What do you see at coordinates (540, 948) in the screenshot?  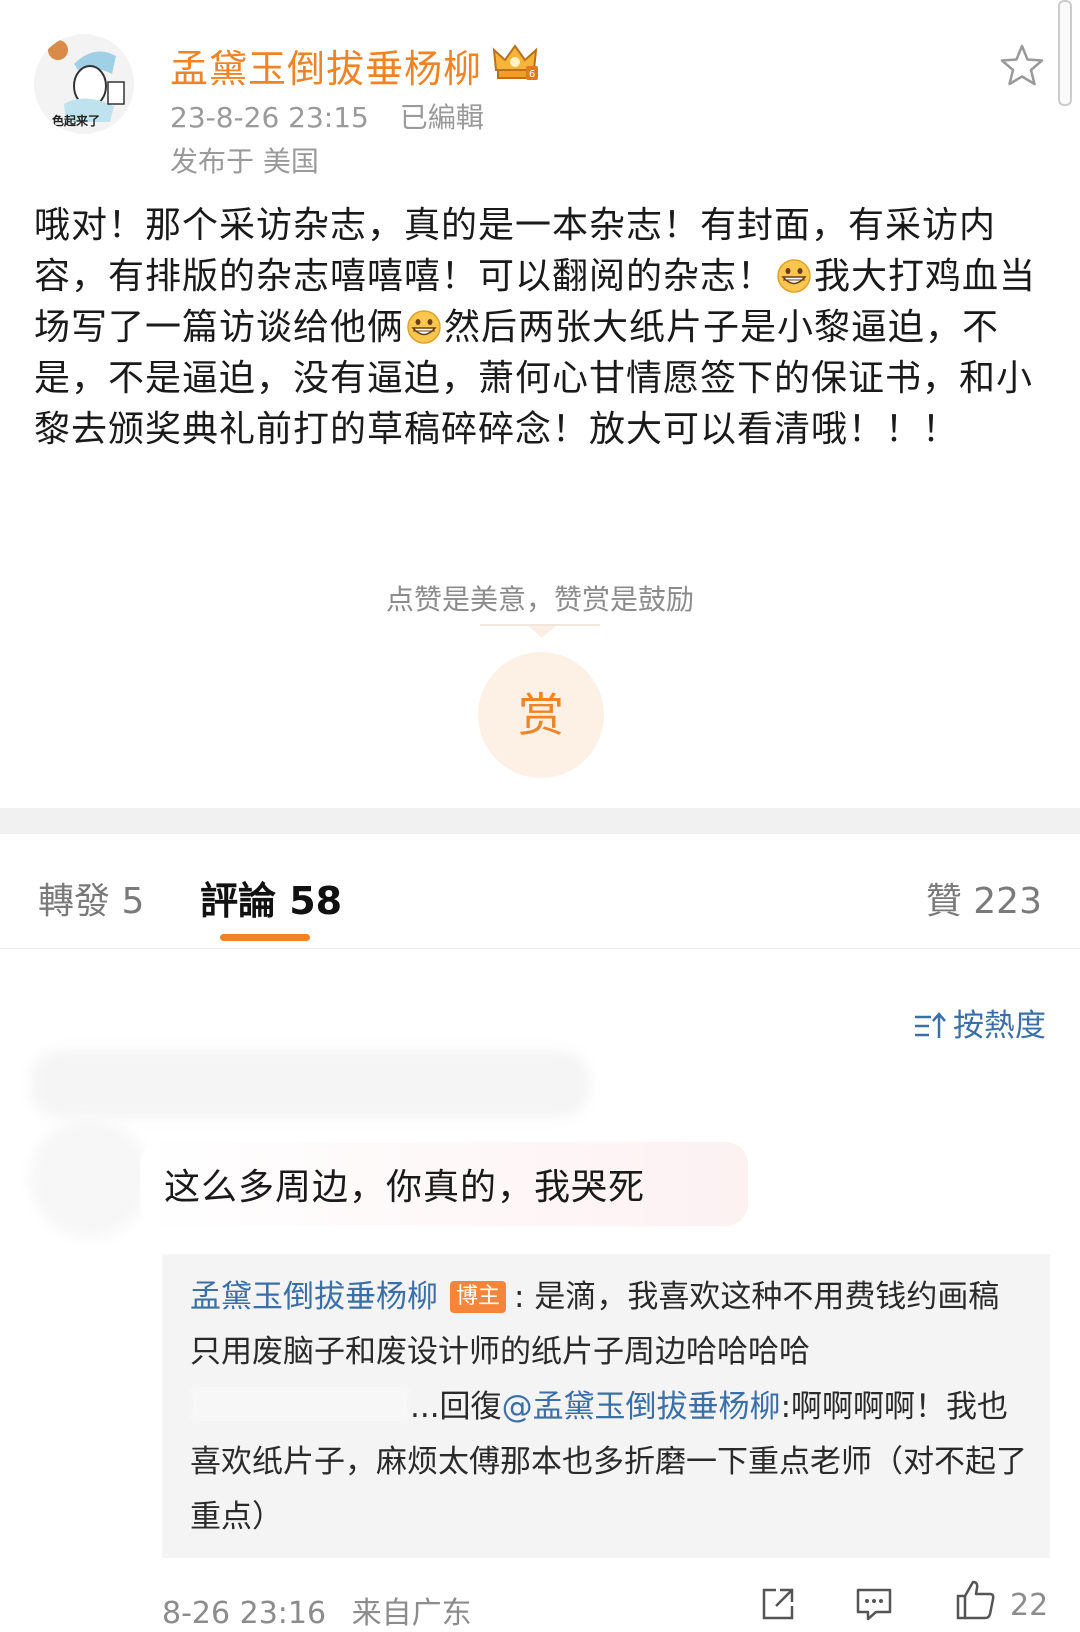 I see `tabs-divider` at bounding box center [540, 948].